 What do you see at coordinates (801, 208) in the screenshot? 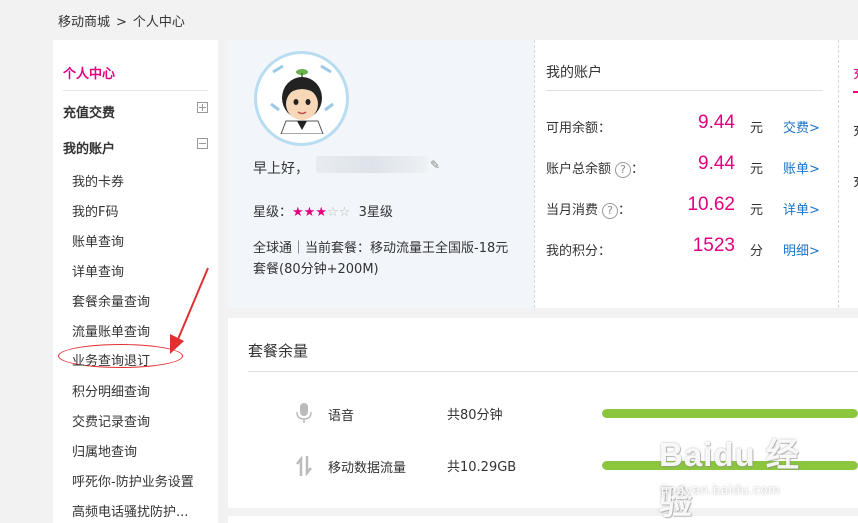
I see `detail-link: 详单>` at bounding box center [801, 208].